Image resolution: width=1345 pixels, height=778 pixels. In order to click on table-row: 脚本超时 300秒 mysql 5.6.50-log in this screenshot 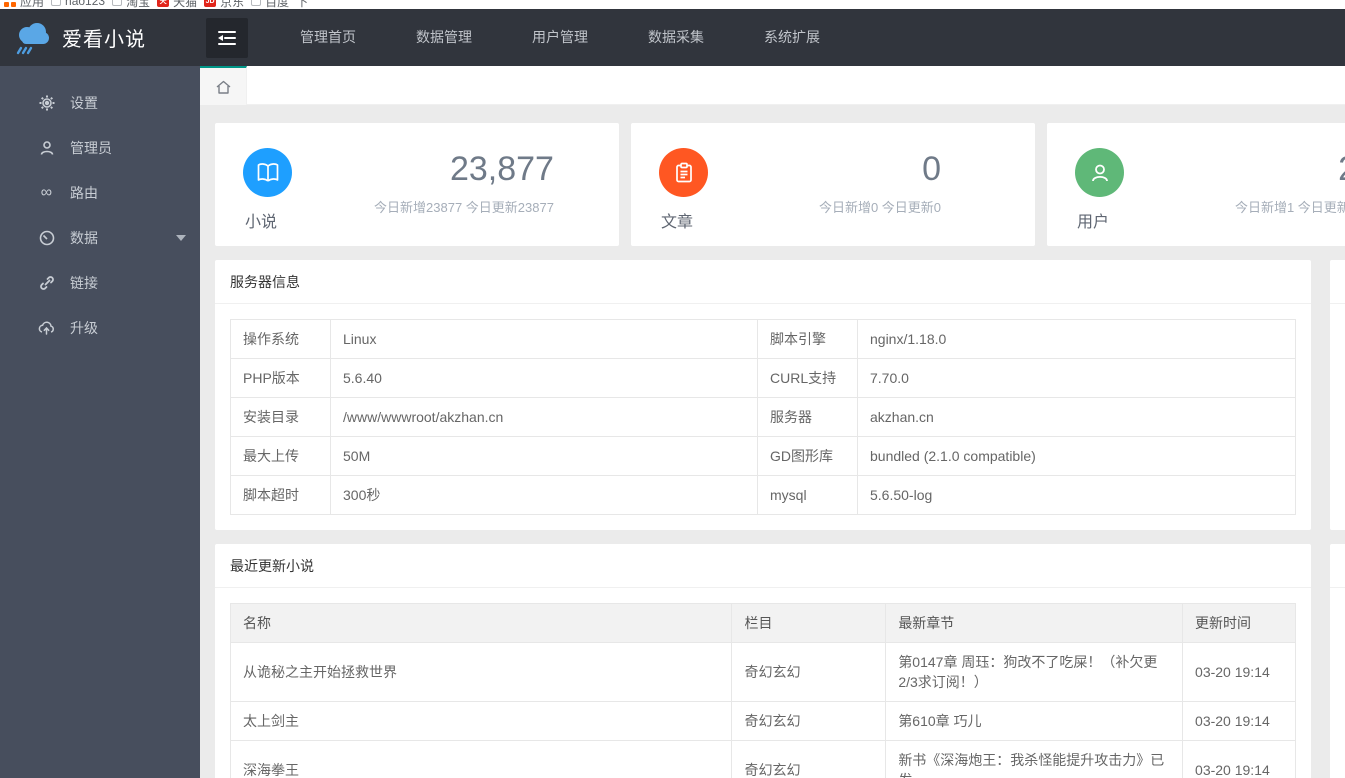, I will do `click(763, 495)`.